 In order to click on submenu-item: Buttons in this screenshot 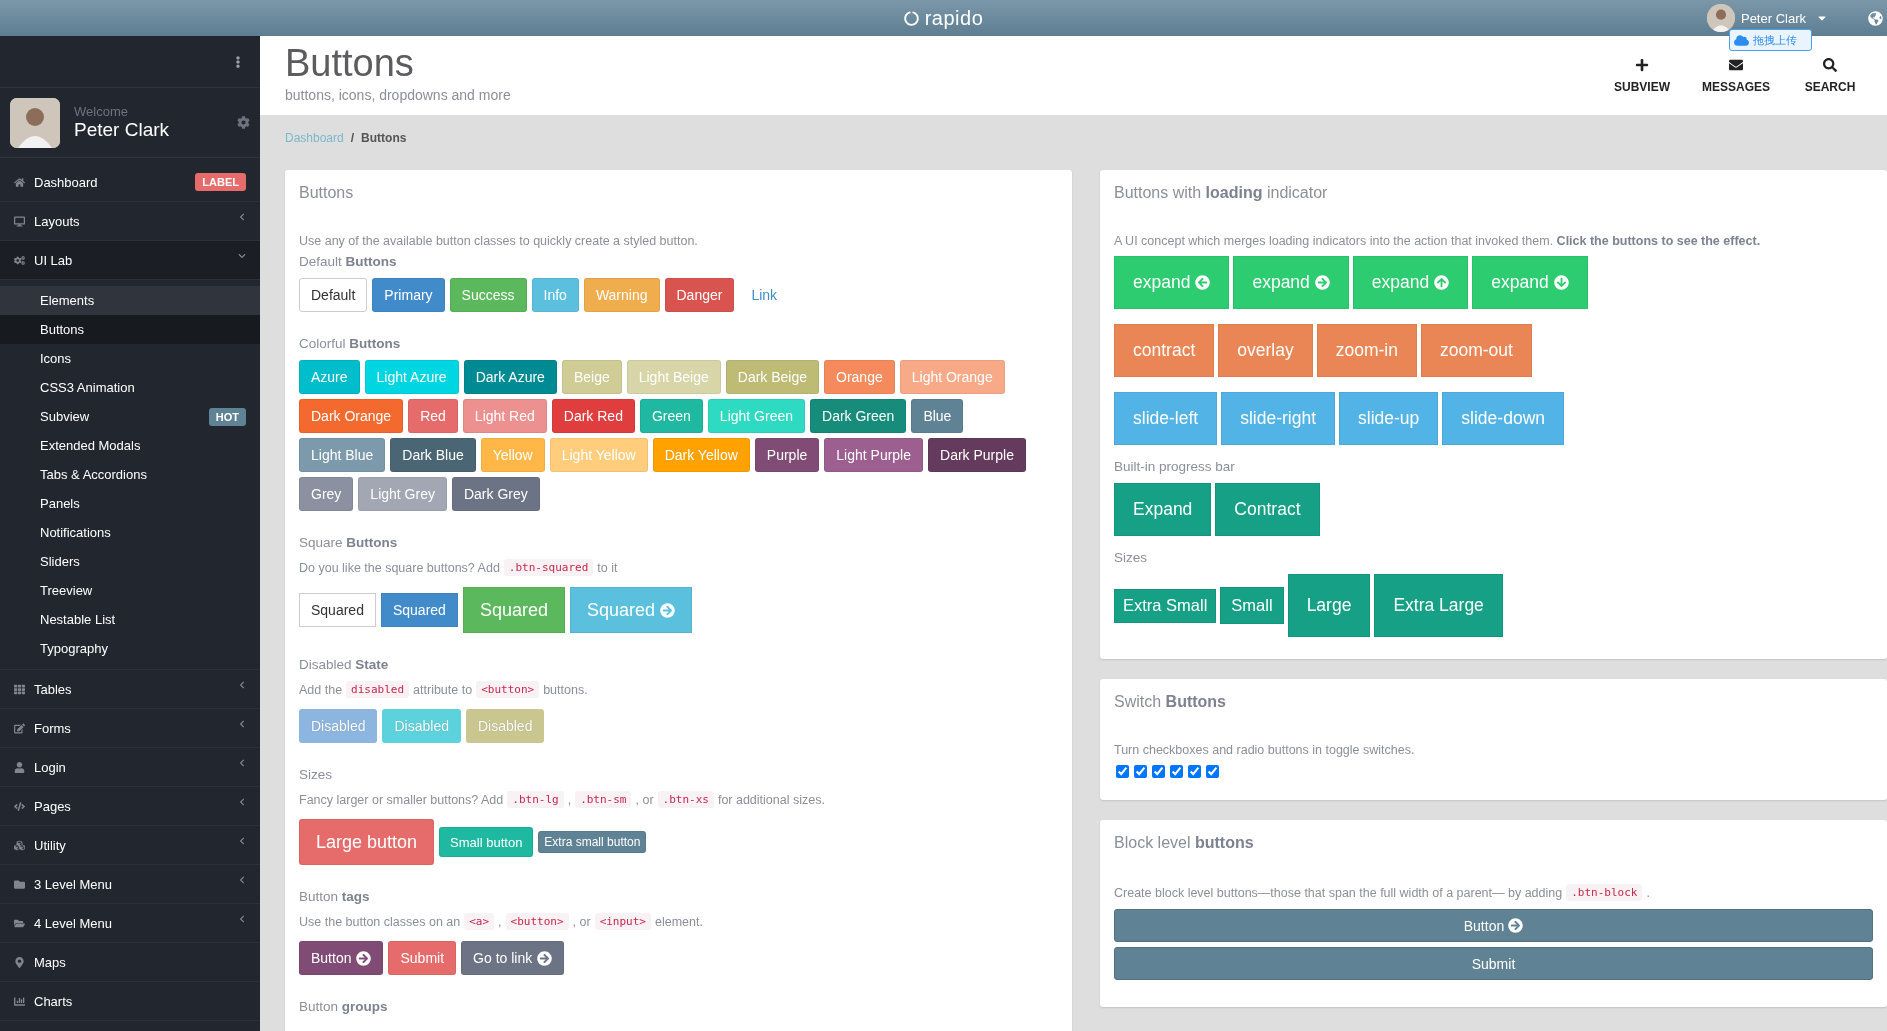, I will do `click(130, 329)`.